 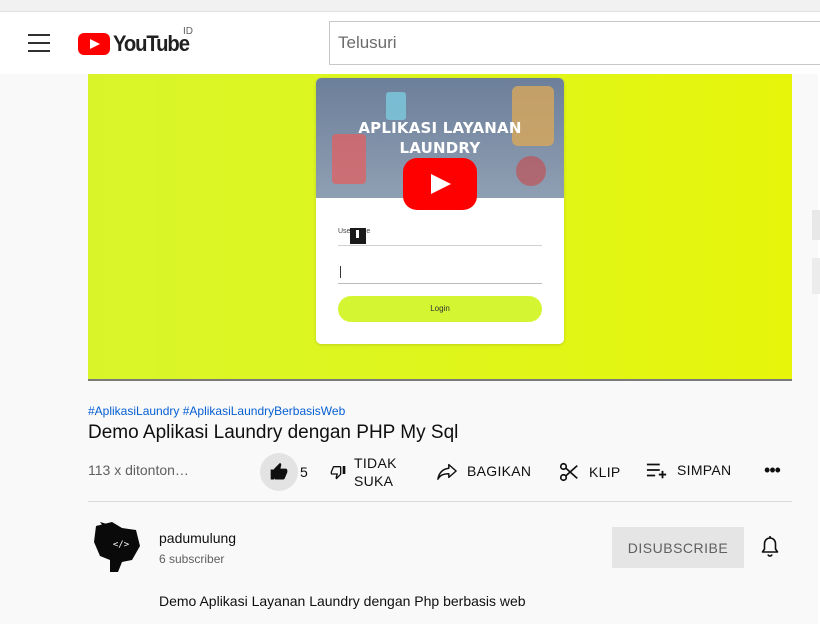 What do you see at coordinates (197, 538) in the screenshot?
I see `channel-name: padumulung` at bounding box center [197, 538].